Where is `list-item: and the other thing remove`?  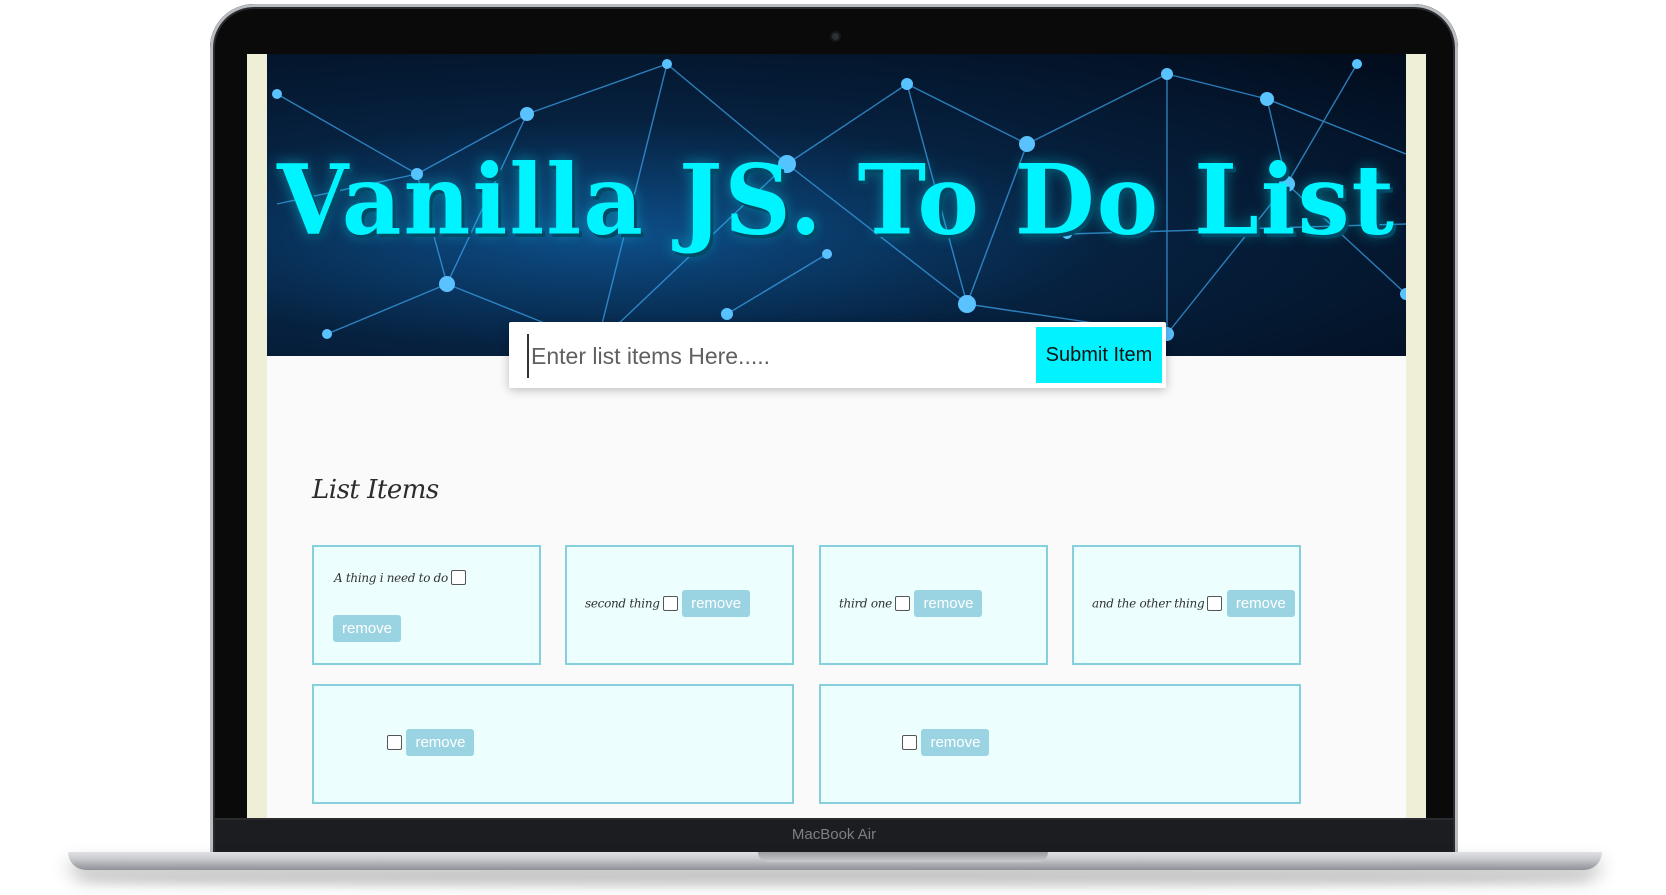
list-item: and the other thing remove is located at coordinates (1186, 605).